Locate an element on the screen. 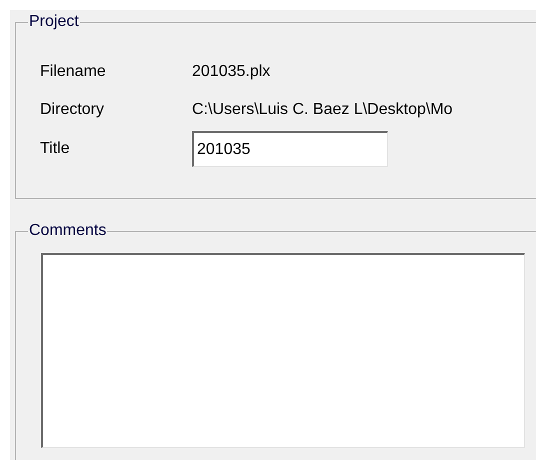  title-field: 201035 is located at coordinates (290, 149).